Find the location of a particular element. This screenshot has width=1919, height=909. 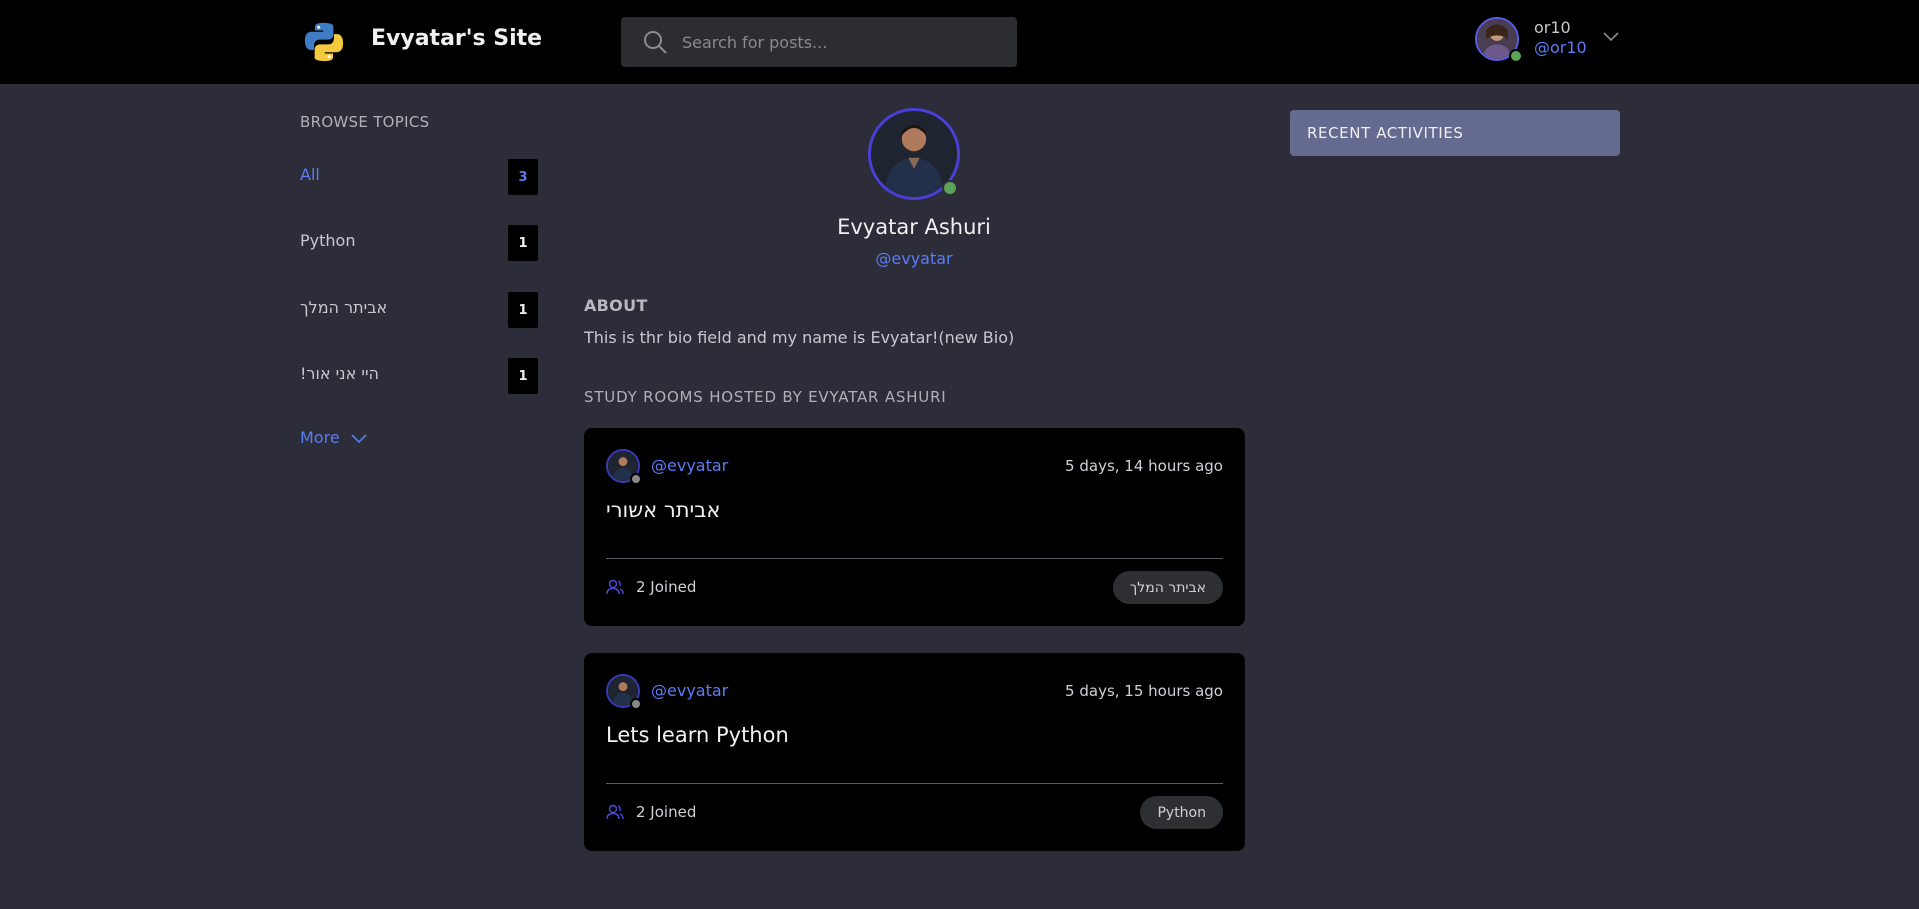

about-title: ABOUT is located at coordinates (616, 305).